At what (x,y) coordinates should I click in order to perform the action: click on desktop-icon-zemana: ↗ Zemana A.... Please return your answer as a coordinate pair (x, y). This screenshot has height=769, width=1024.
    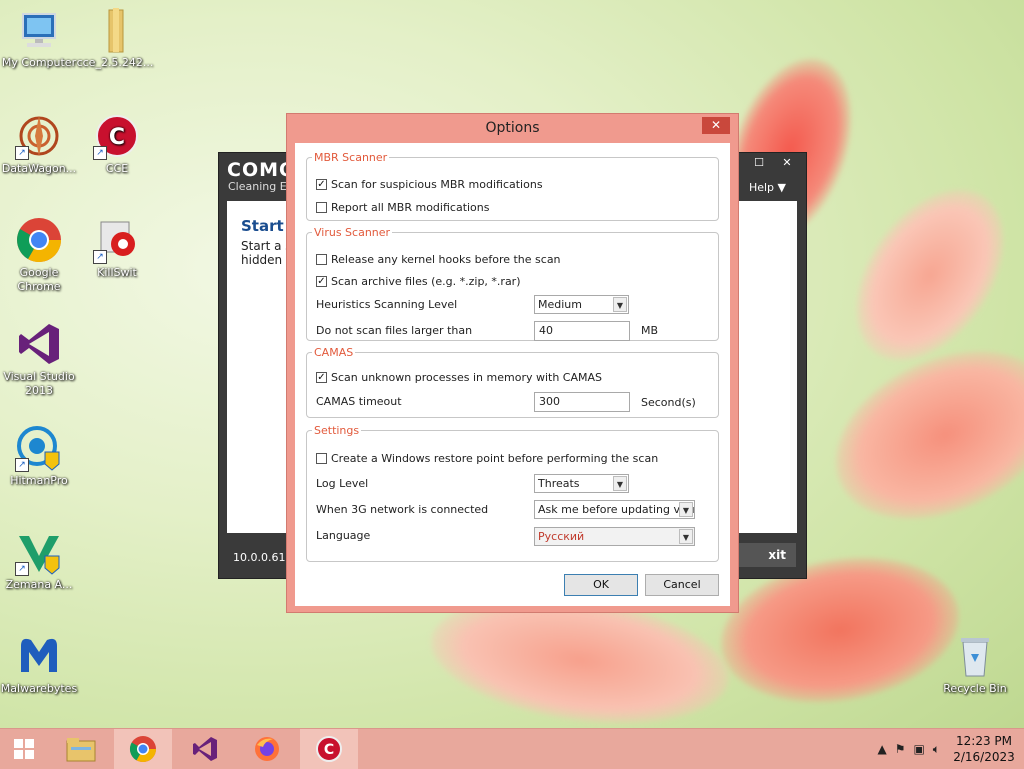
    Looking at the image, I should click on (39, 560).